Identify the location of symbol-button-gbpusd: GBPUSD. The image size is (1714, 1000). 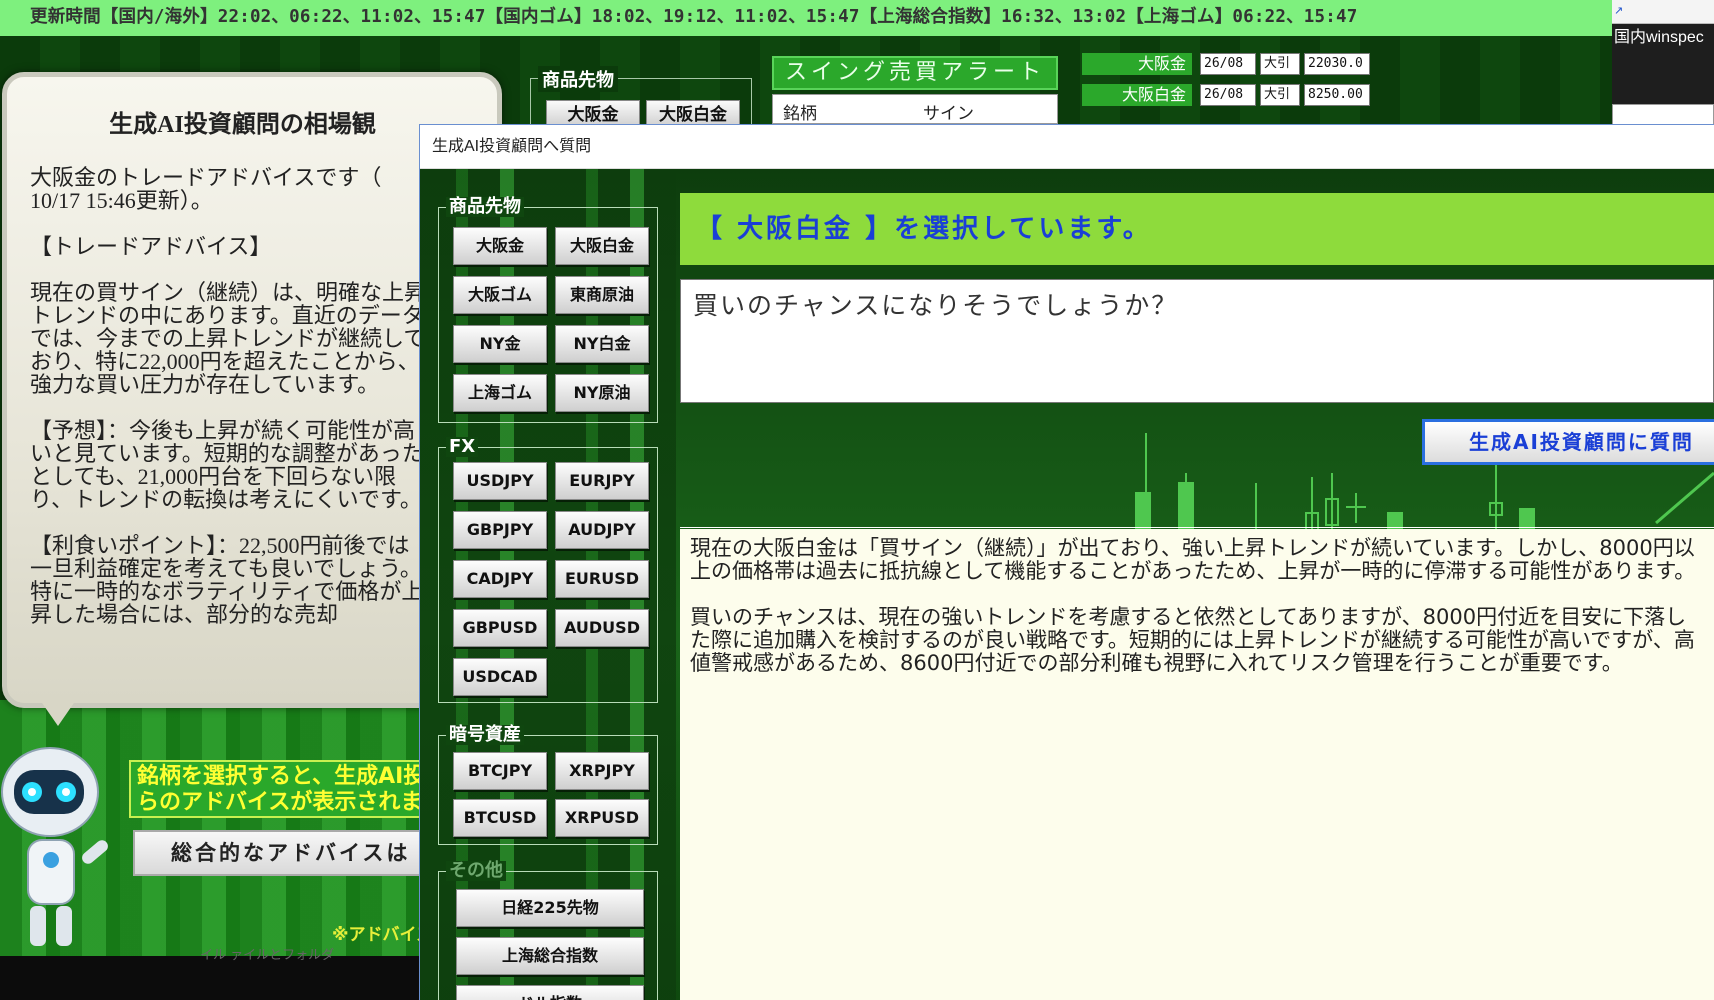
(500, 628).